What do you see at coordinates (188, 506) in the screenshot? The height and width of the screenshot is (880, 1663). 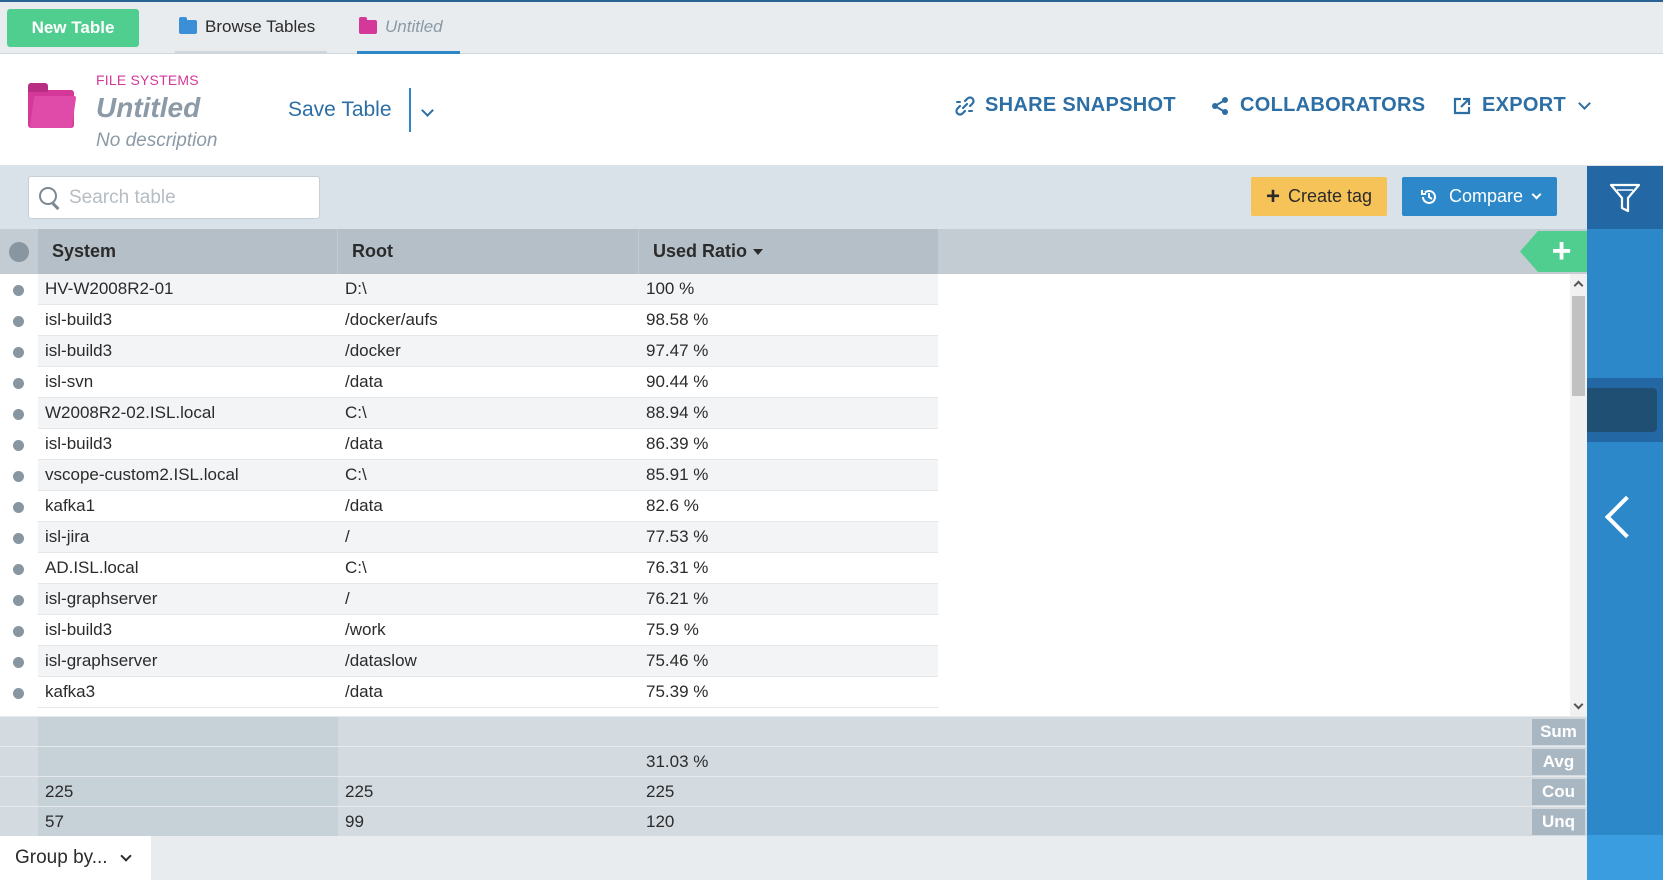 I see `cell-system: kafka1` at bounding box center [188, 506].